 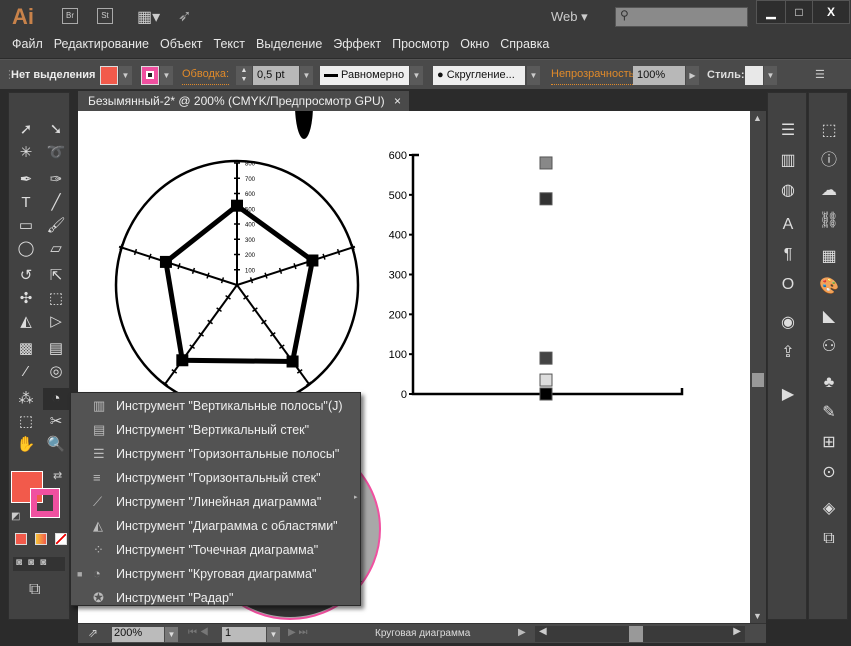 What do you see at coordinates (829, 539) in the screenshot?
I see `artboards-icon: ⧉` at bounding box center [829, 539].